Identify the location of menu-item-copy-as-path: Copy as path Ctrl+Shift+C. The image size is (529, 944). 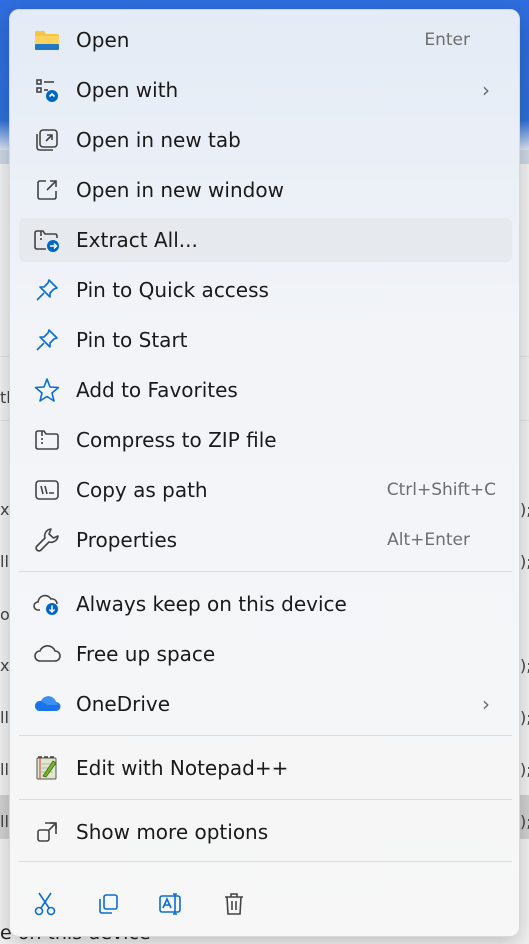
(265, 490).